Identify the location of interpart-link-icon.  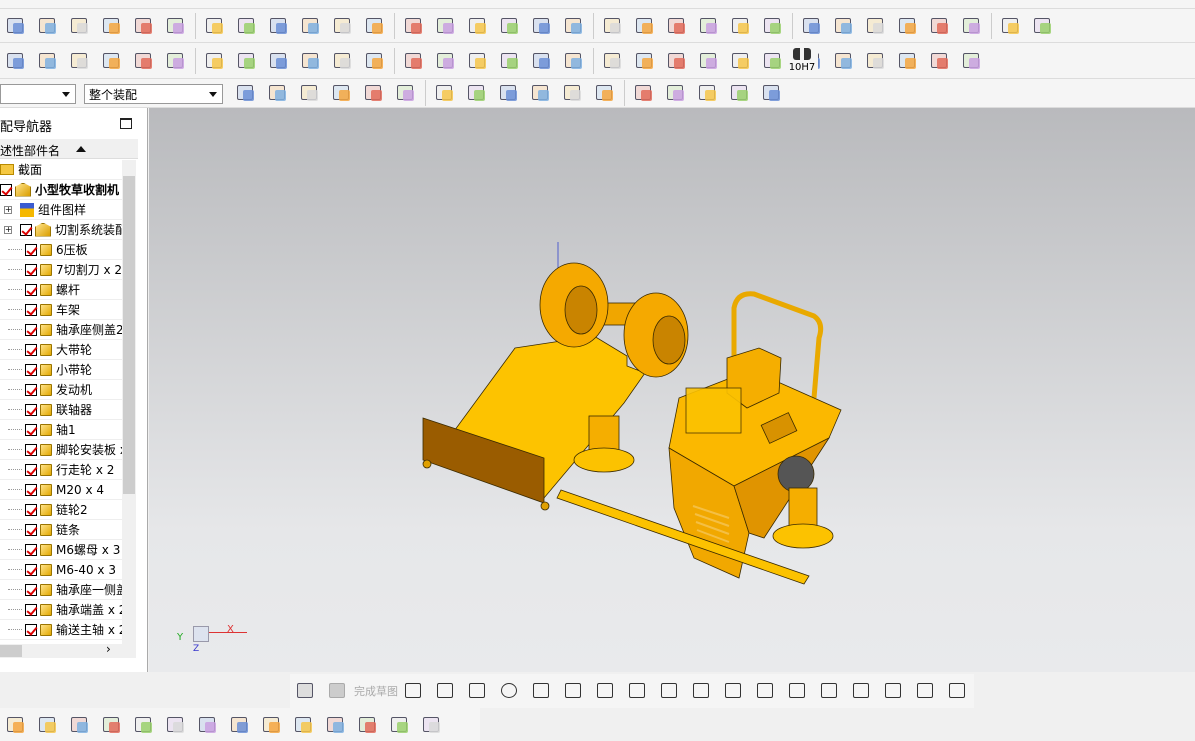
(368, 725).